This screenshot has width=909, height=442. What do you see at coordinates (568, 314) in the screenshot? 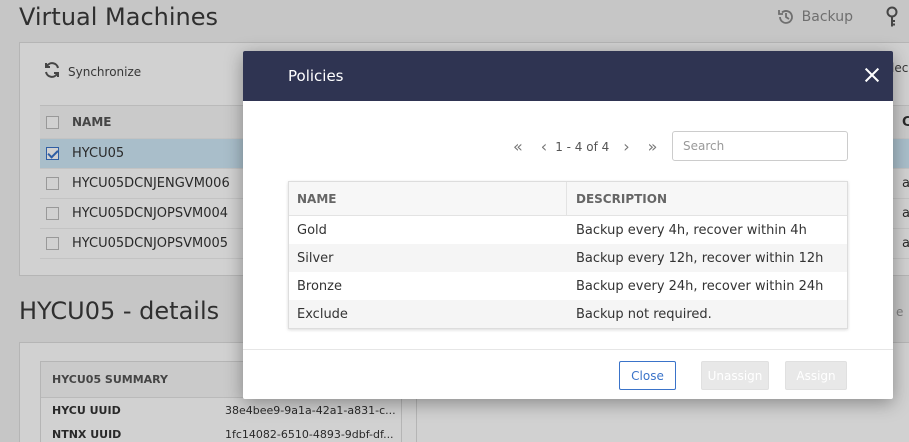
I see `policy-row: Exclude Backup not required.` at bounding box center [568, 314].